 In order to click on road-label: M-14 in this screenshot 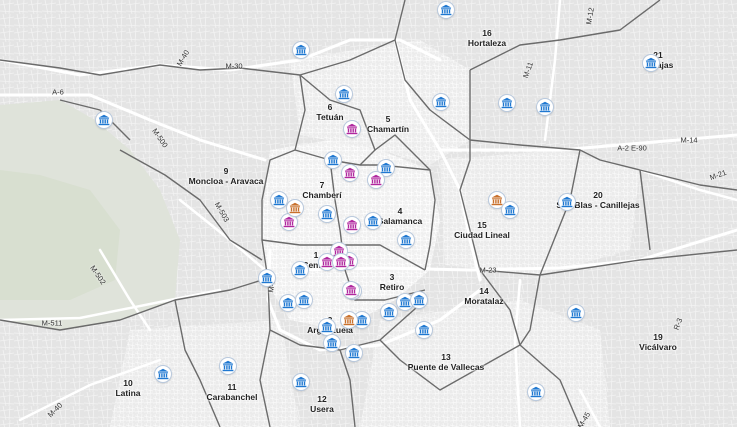, I will do `click(689, 140)`.